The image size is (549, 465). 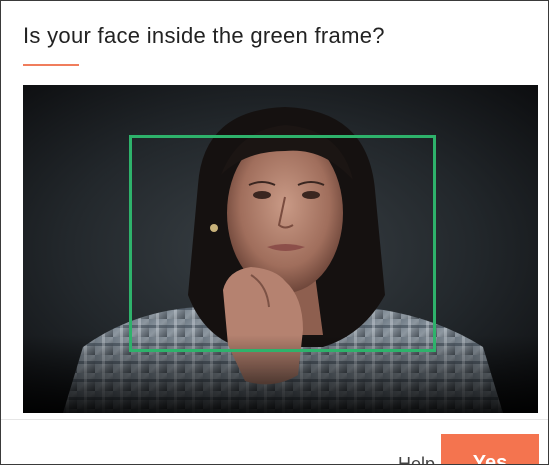 I want to click on dialog-footer: Help Yes, so click(x=274, y=441).